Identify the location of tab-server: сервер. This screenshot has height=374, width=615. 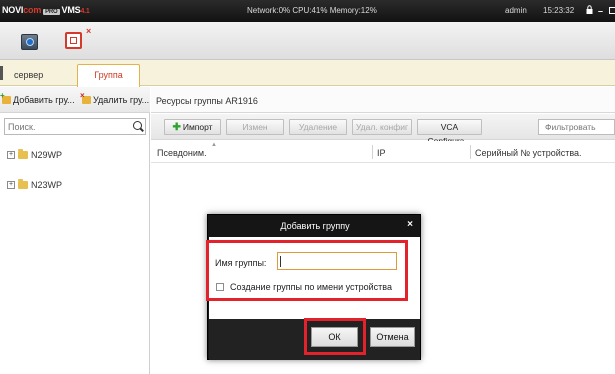
(28, 75).